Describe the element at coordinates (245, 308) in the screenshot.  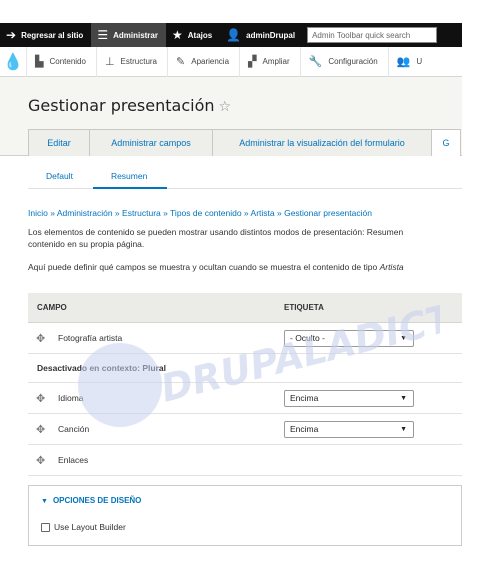
I see `table-header: CAMPO ETIQUETA` at that location.